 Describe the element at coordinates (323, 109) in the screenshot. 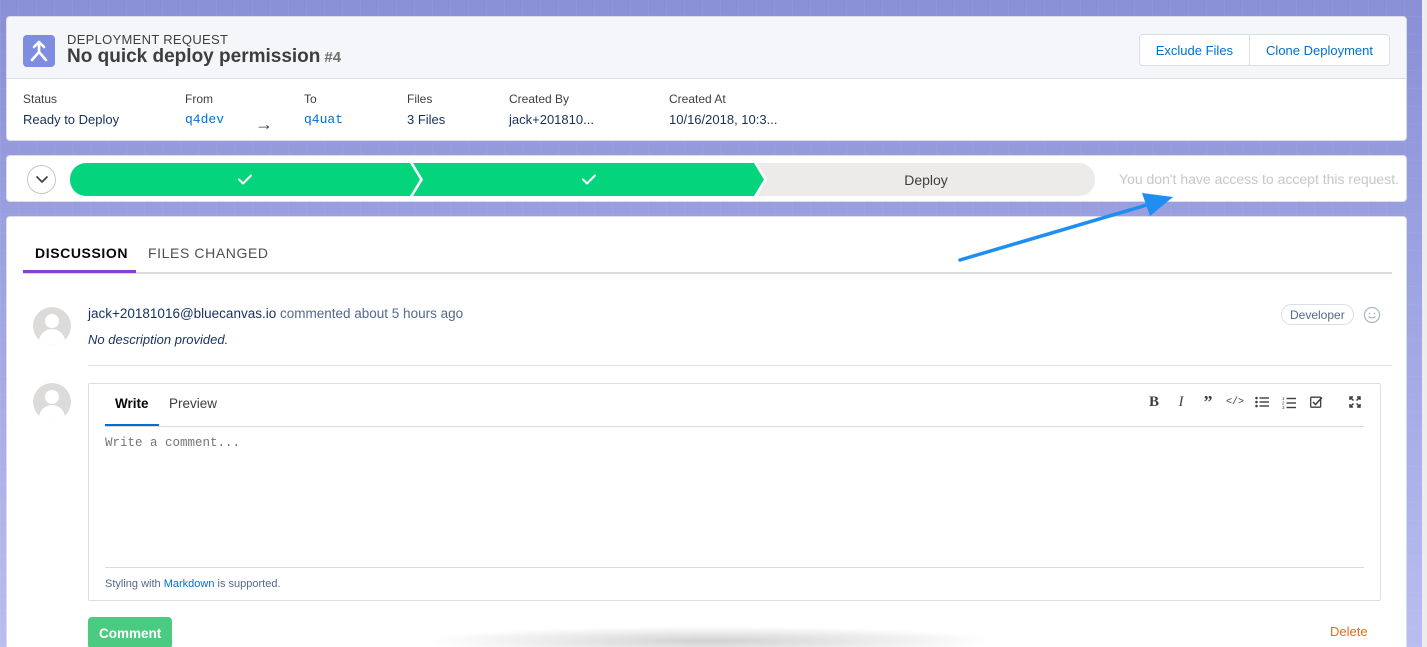

I see `to-field: To q4uat` at that location.